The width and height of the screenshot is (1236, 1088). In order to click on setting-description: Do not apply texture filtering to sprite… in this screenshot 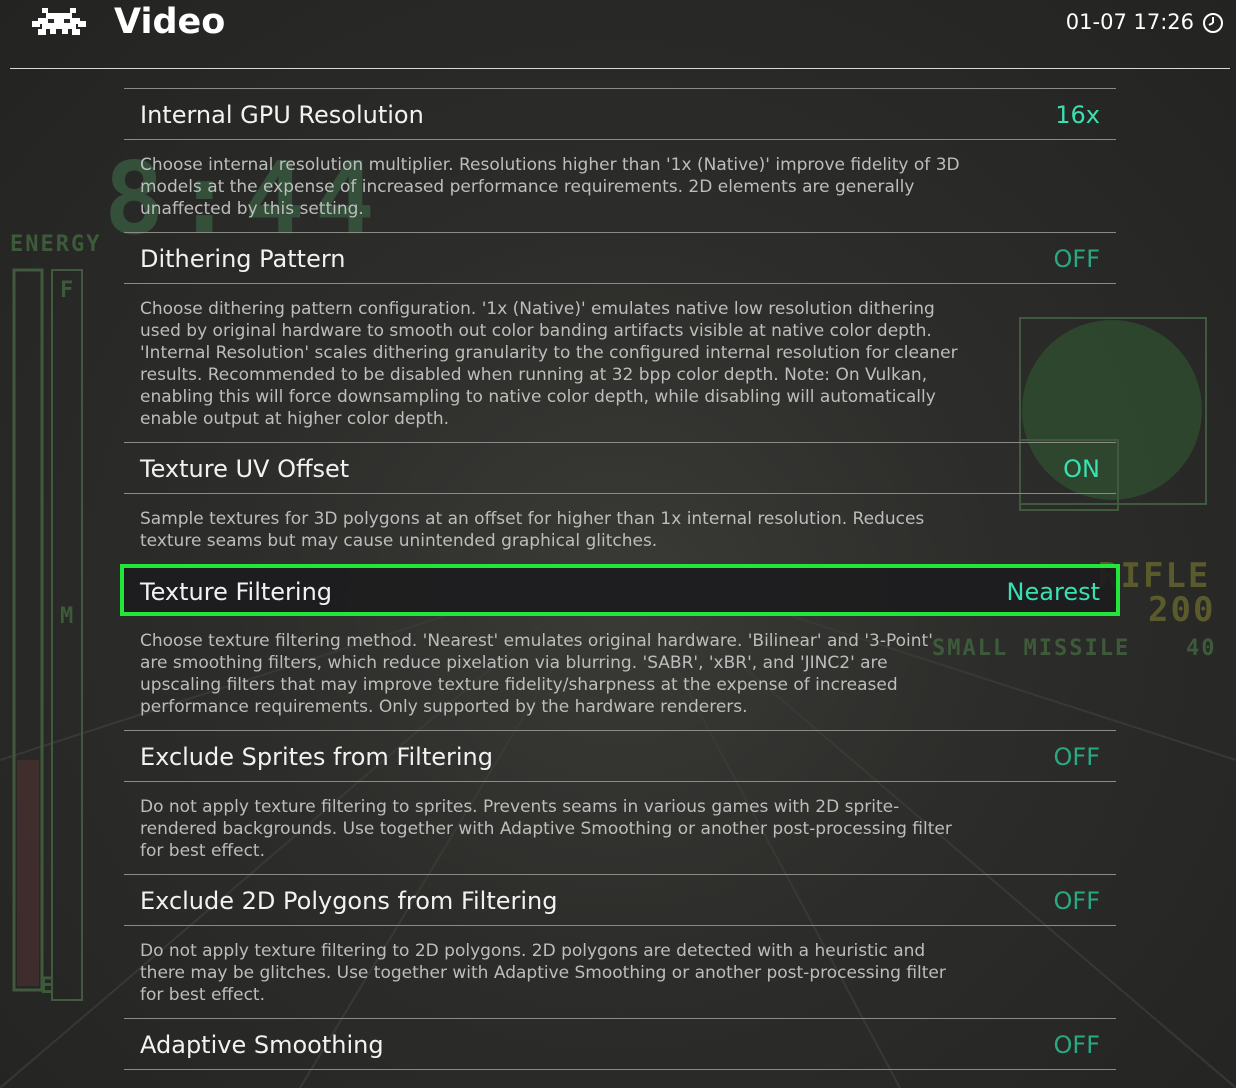, I will do `click(546, 829)`.